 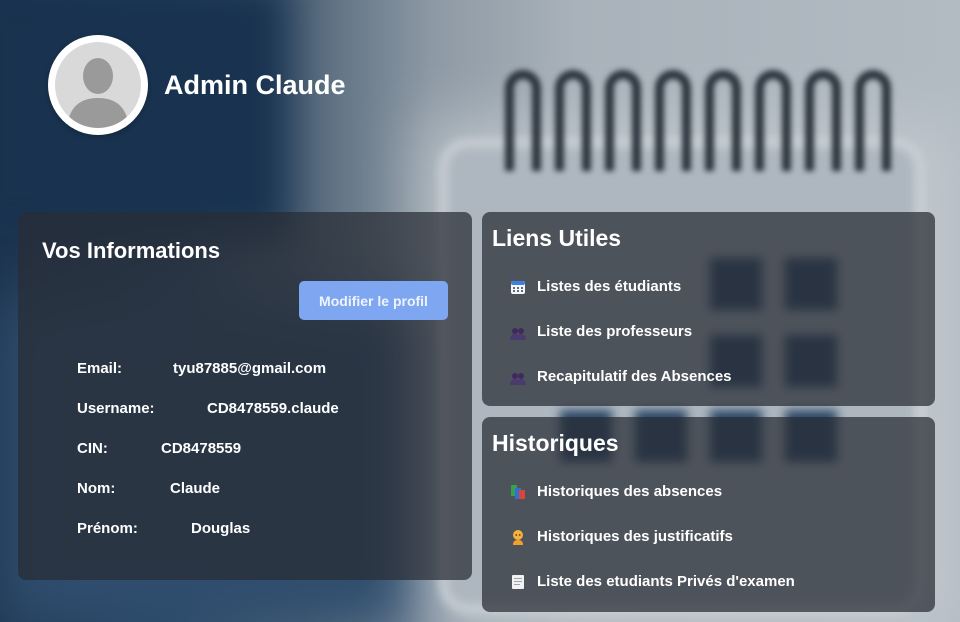 I want to click on link-professors-list-label: Liste des professeurs, so click(x=615, y=331).